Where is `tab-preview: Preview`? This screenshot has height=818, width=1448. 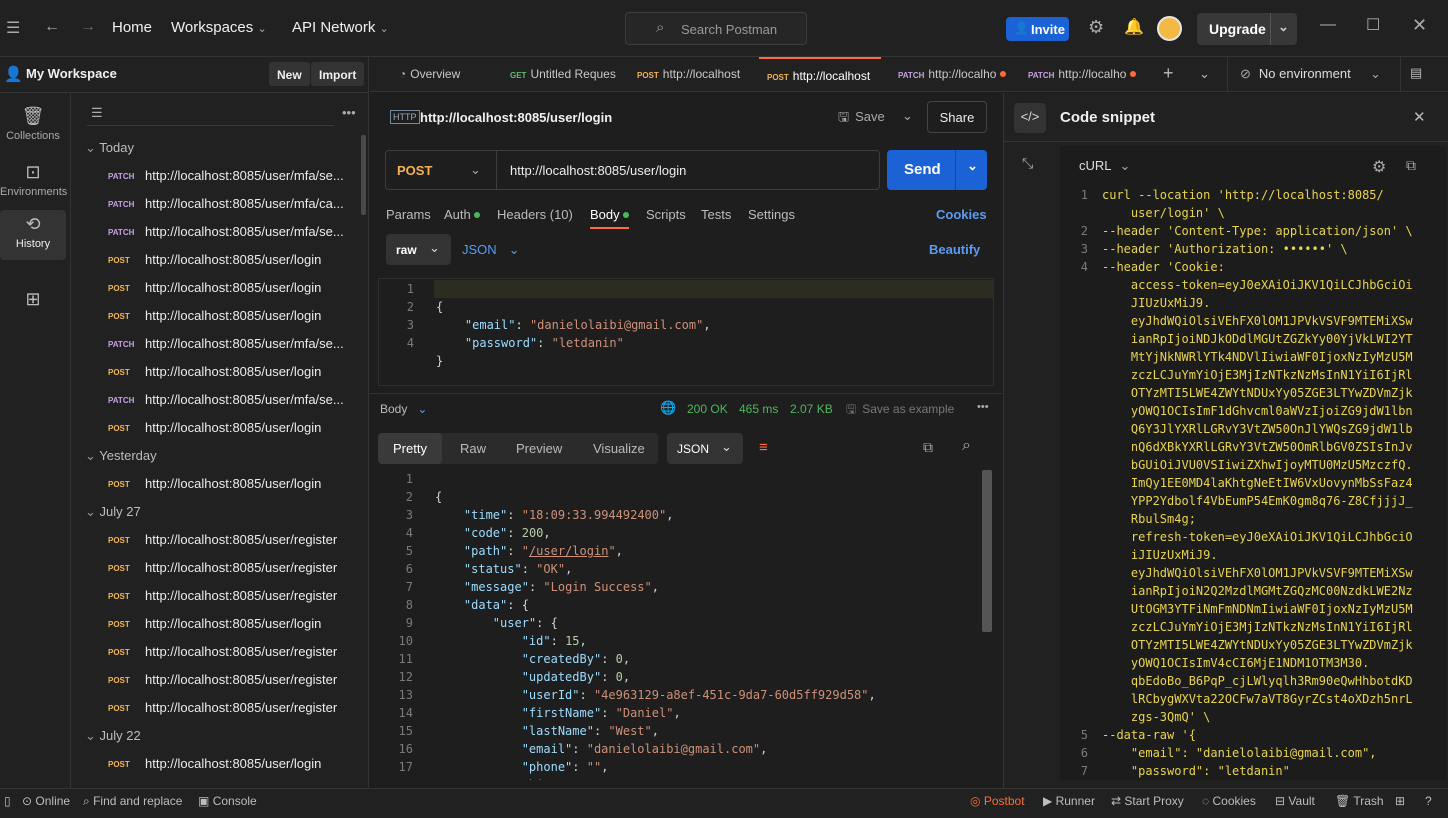 tab-preview: Preview is located at coordinates (539, 448).